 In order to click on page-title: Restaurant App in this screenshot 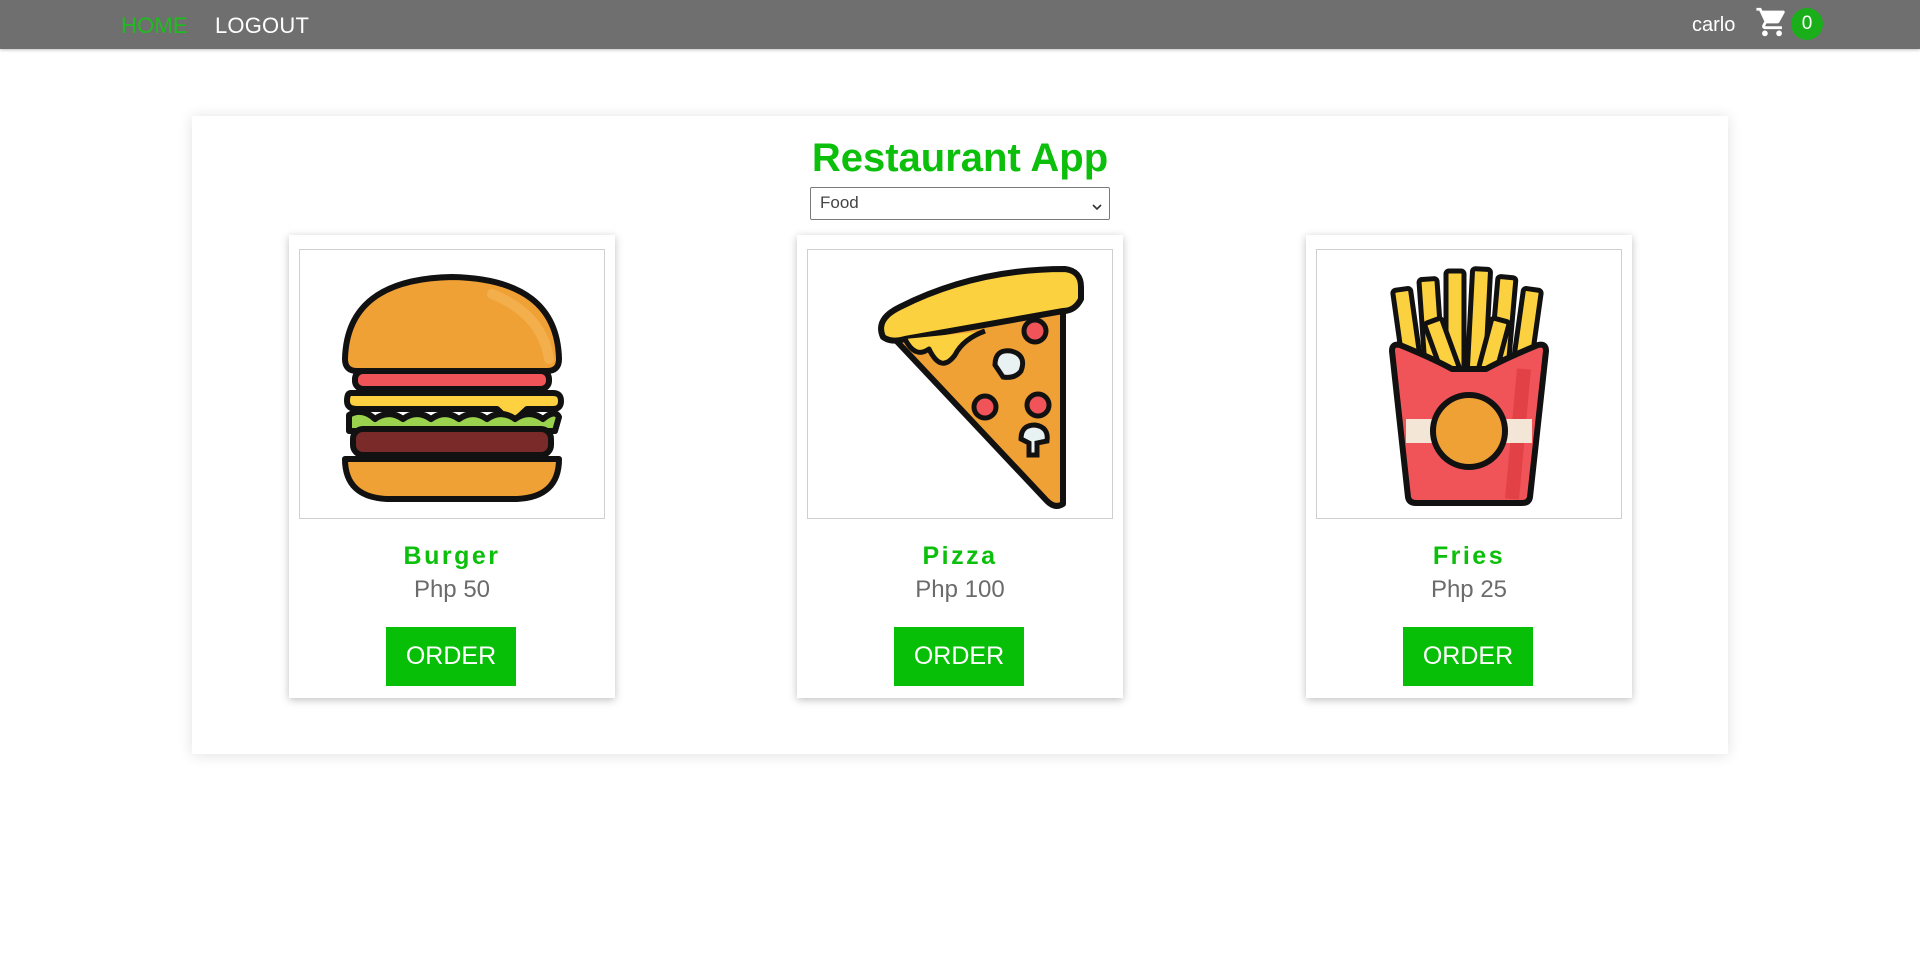, I will do `click(960, 158)`.